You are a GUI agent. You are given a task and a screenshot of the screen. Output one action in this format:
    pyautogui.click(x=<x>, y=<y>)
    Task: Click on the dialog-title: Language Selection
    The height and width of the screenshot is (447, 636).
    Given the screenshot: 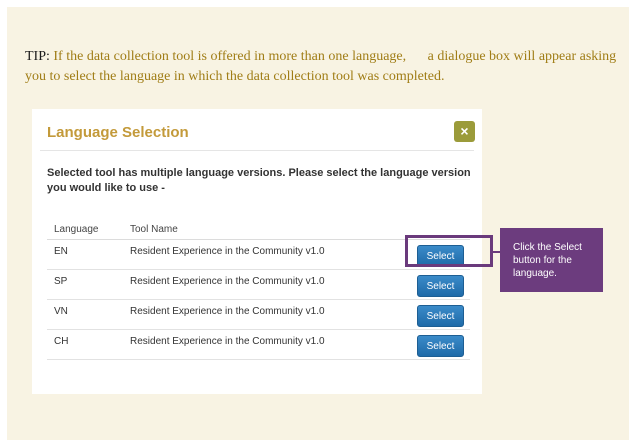 What is the action you would take?
    pyautogui.click(x=118, y=132)
    